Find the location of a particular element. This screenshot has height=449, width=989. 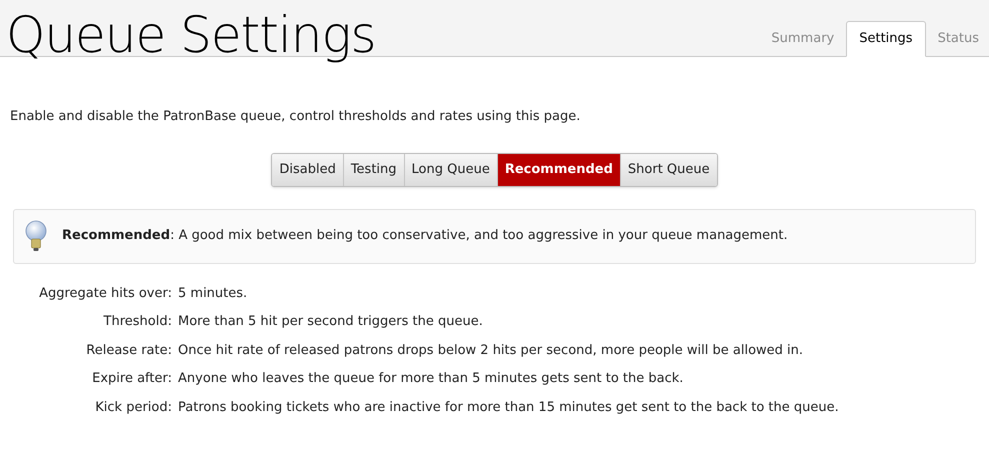

preset-button: Disabled is located at coordinates (307, 170).